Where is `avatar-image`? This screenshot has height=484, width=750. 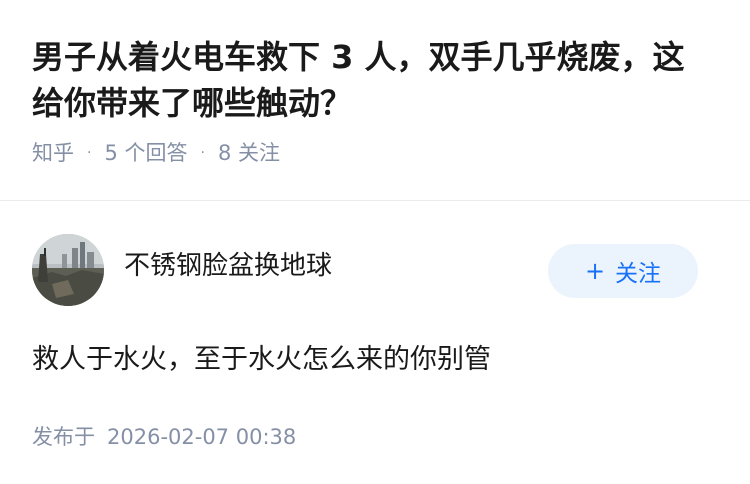 avatar-image is located at coordinates (68, 270).